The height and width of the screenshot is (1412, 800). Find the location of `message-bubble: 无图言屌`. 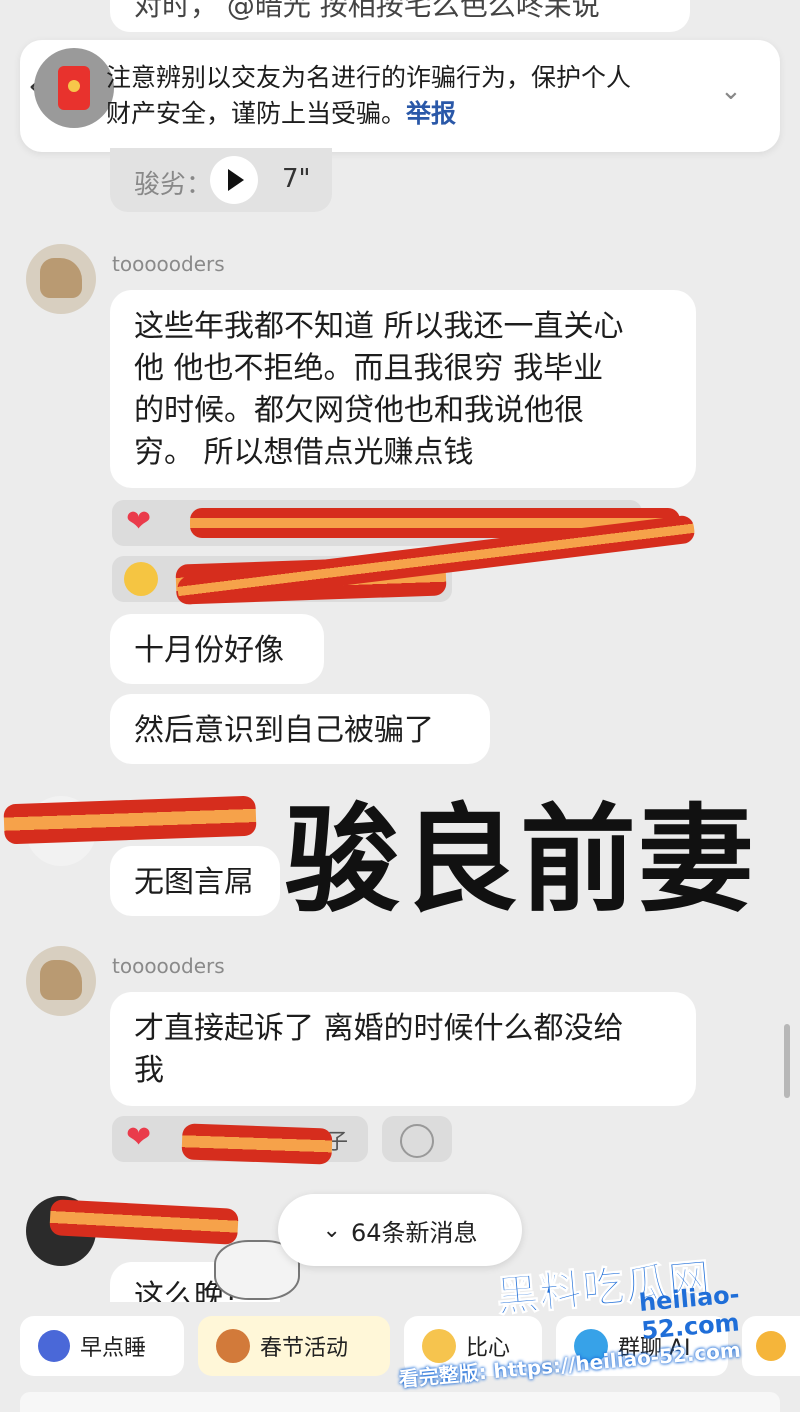

message-bubble: 无图言屌 is located at coordinates (195, 881).